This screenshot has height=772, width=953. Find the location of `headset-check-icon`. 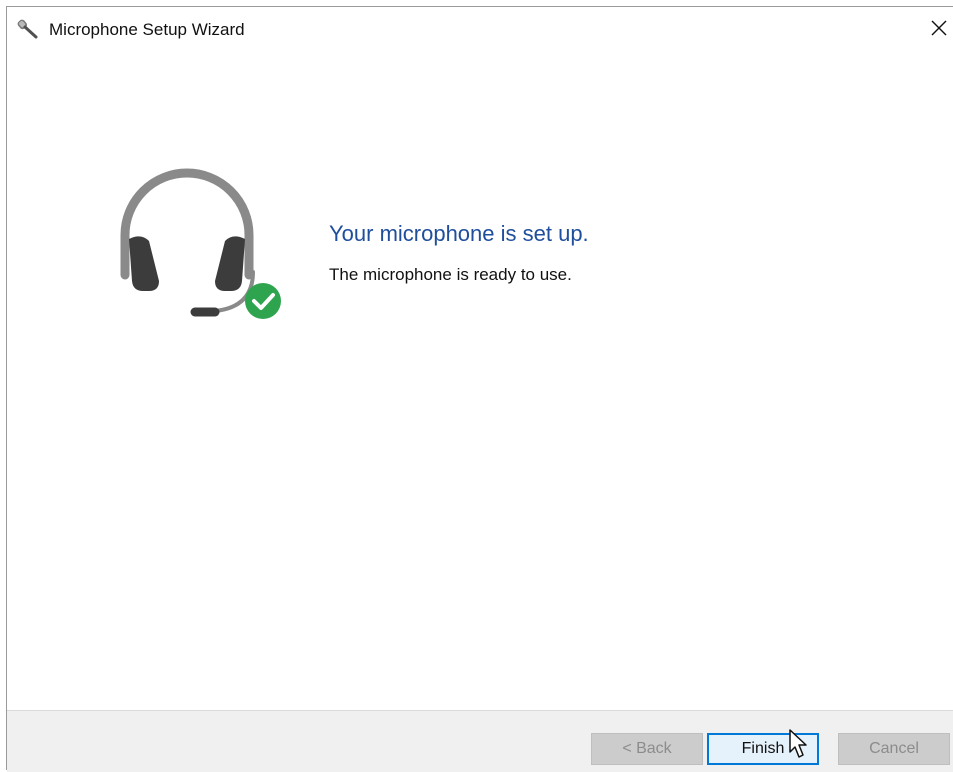

headset-check-icon is located at coordinates (195, 242).